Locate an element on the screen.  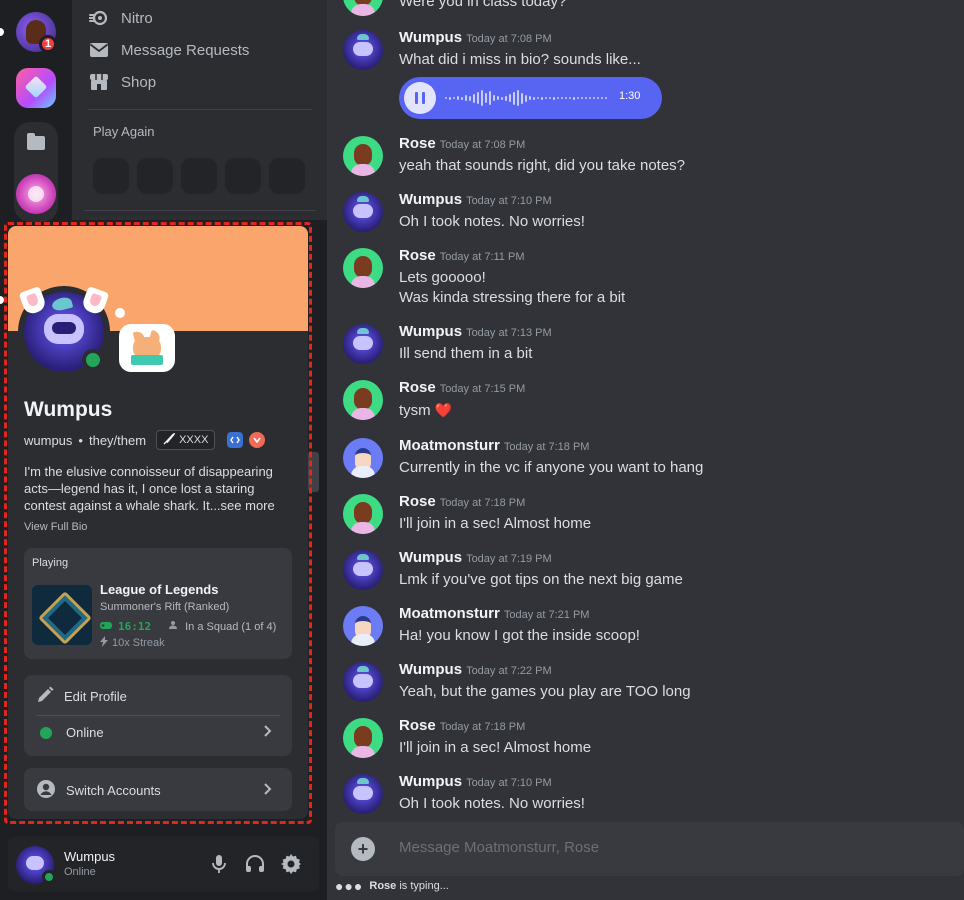
online-status-icon is located at coordinates (93, 360).